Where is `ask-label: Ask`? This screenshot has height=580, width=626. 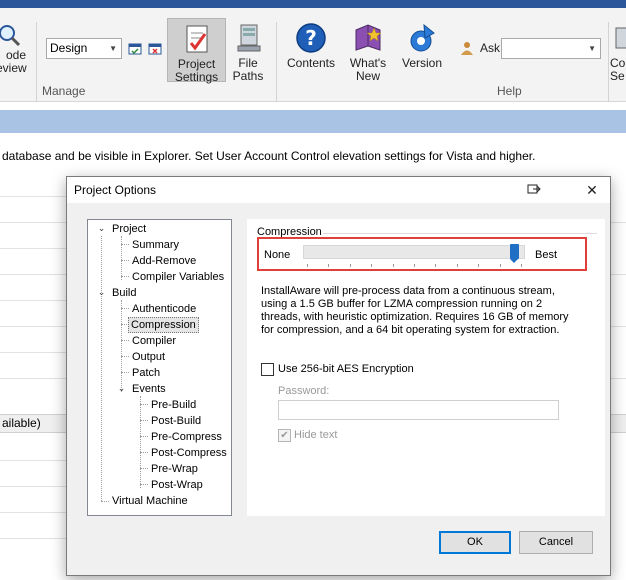
ask-label: Ask is located at coordinates (490, 48).